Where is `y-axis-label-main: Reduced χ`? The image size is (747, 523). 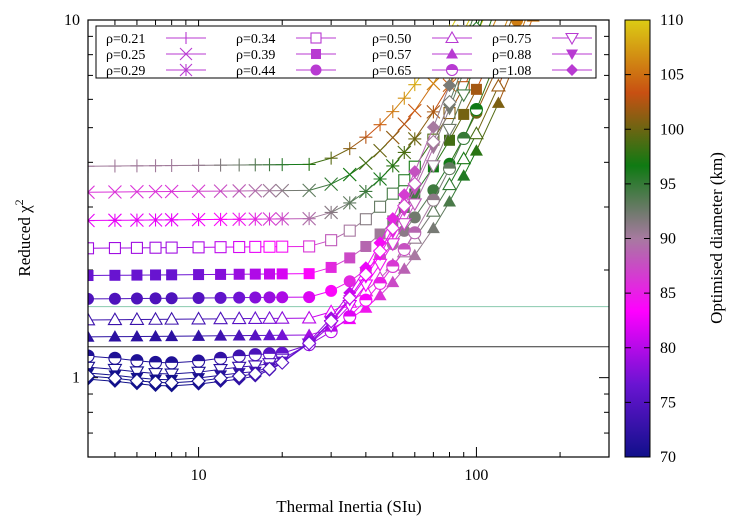 y-axis-label-main: Reduced χ is located at coordinates (24, 241).